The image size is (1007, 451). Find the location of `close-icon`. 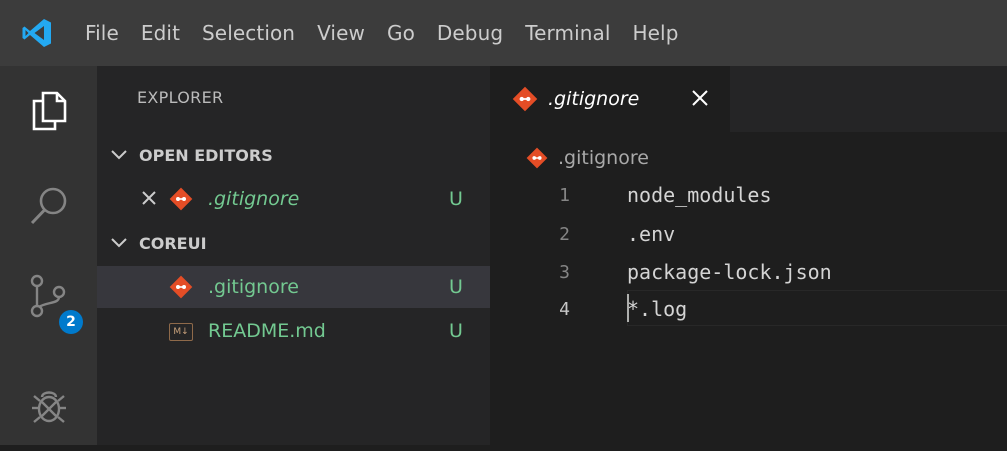

close-icon is located at coordinates (700, 98).